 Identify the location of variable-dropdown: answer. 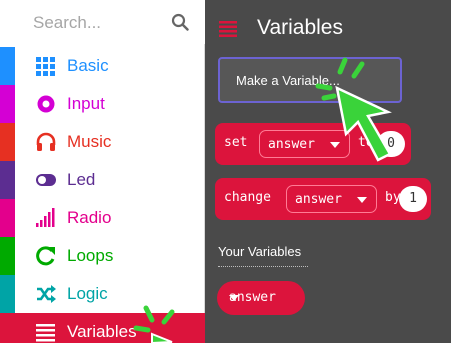
(331, 199).